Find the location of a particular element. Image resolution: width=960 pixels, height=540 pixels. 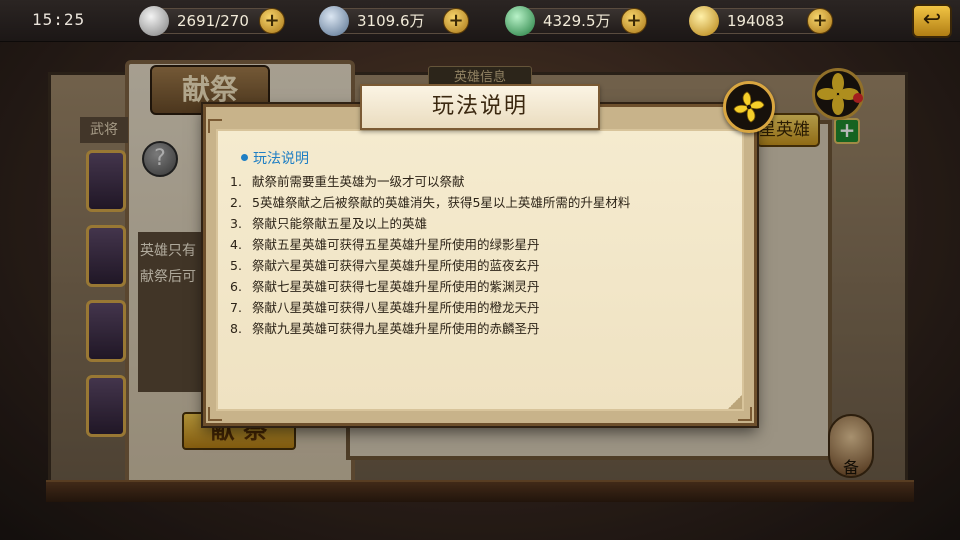

jade-resource: 4329.5万 + is located at coordinates (576, 21).